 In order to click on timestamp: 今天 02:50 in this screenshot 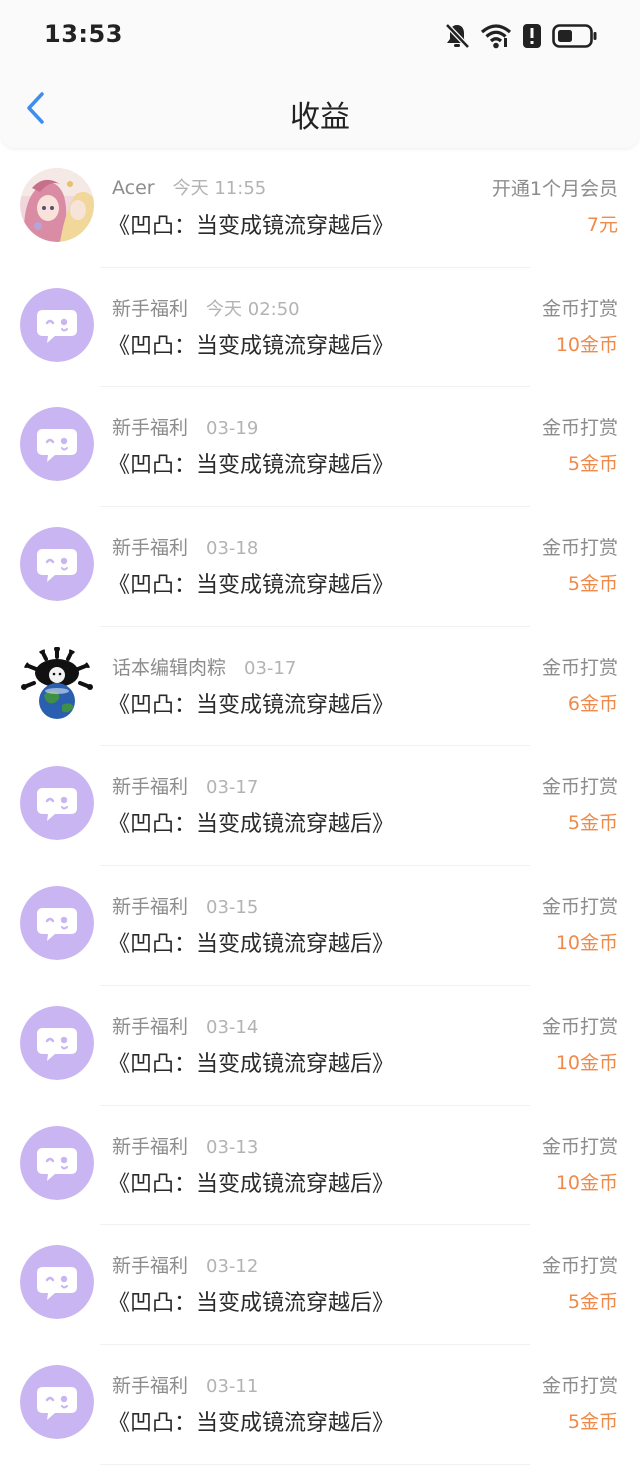, I will do `click(253, 309)`.